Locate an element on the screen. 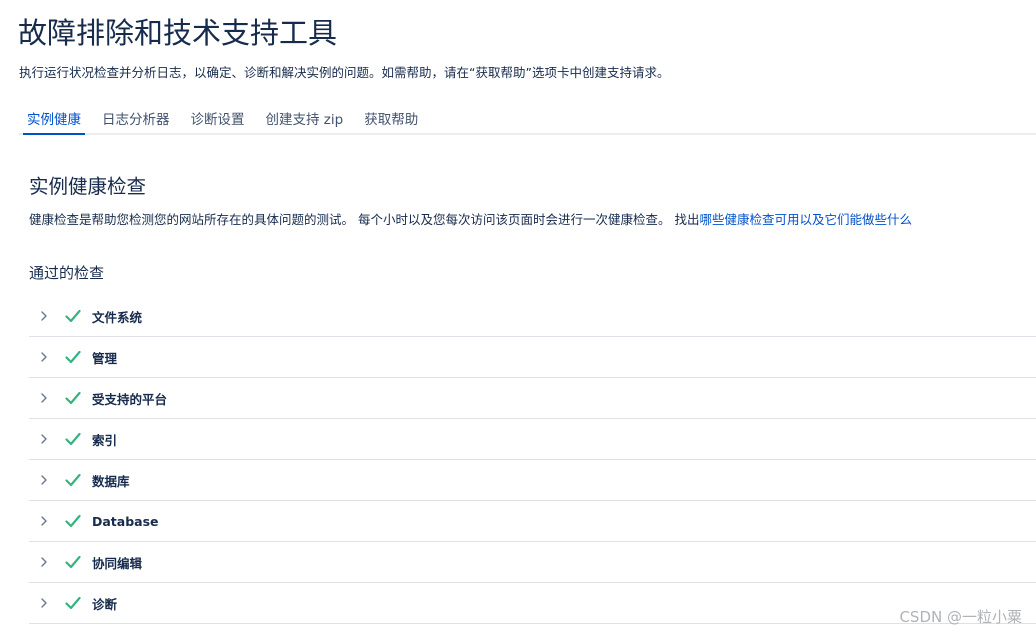 This screenshot has width=1036, height=635. check-label: 管理 is located at coordinates (105, 358).